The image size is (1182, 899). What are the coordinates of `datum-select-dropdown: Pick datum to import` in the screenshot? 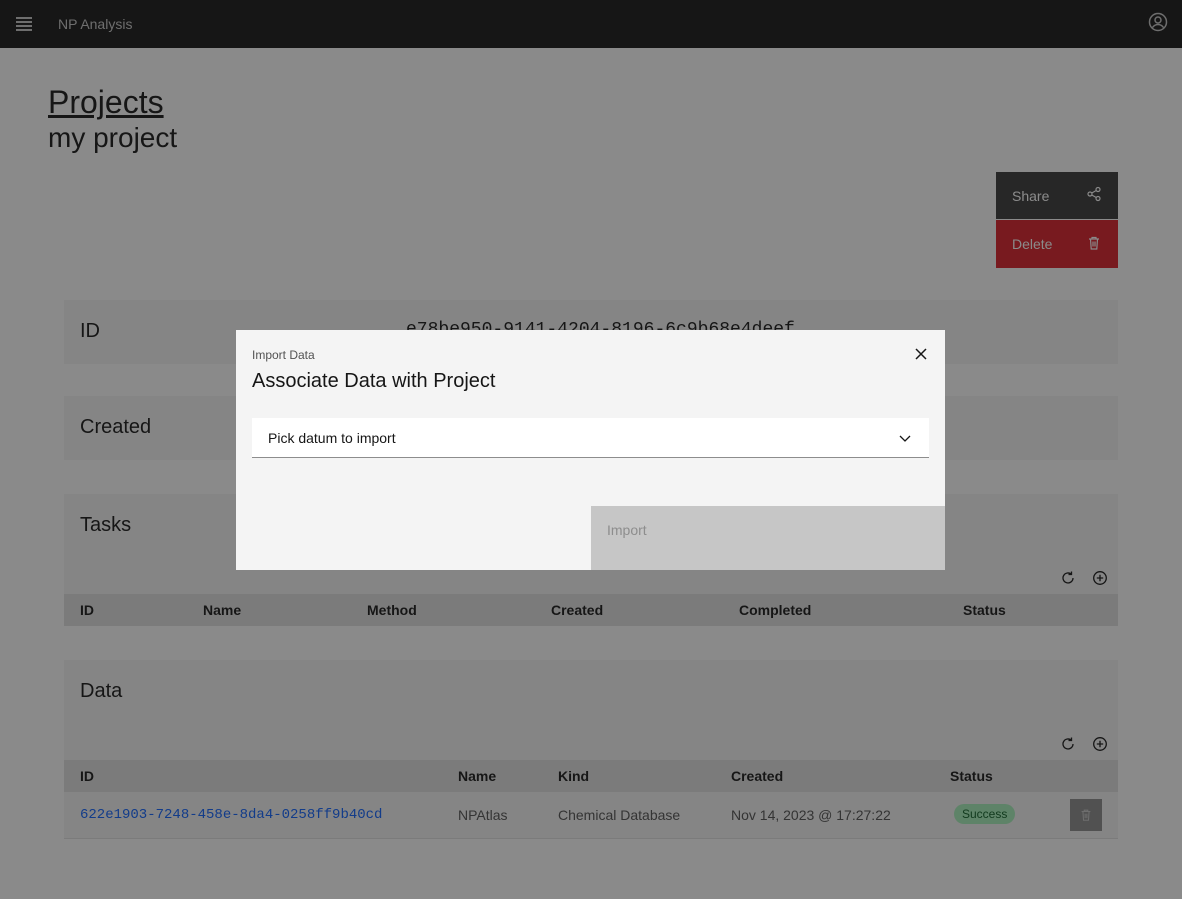 It's located at (590, 438).